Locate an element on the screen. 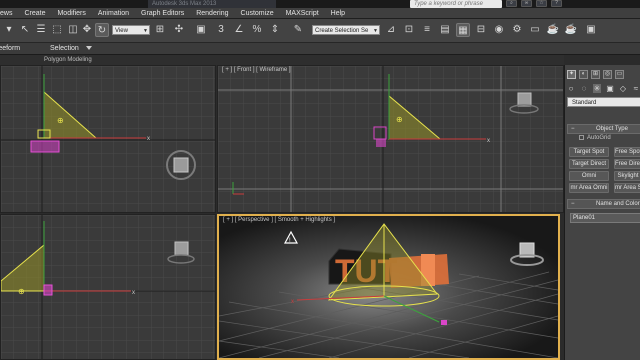  menu-customize: Customize is located at coordinates (257, 13).